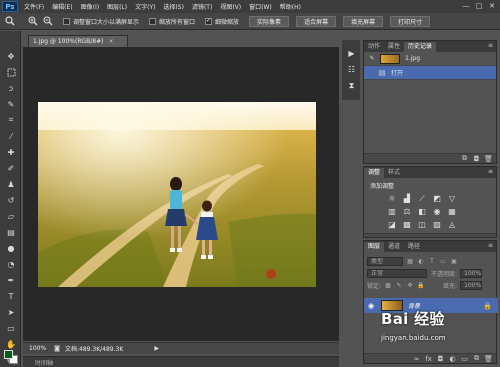 The image size is (500, 367). I want to click on hue-saturation-icon: ⚖, so click(407, 211).